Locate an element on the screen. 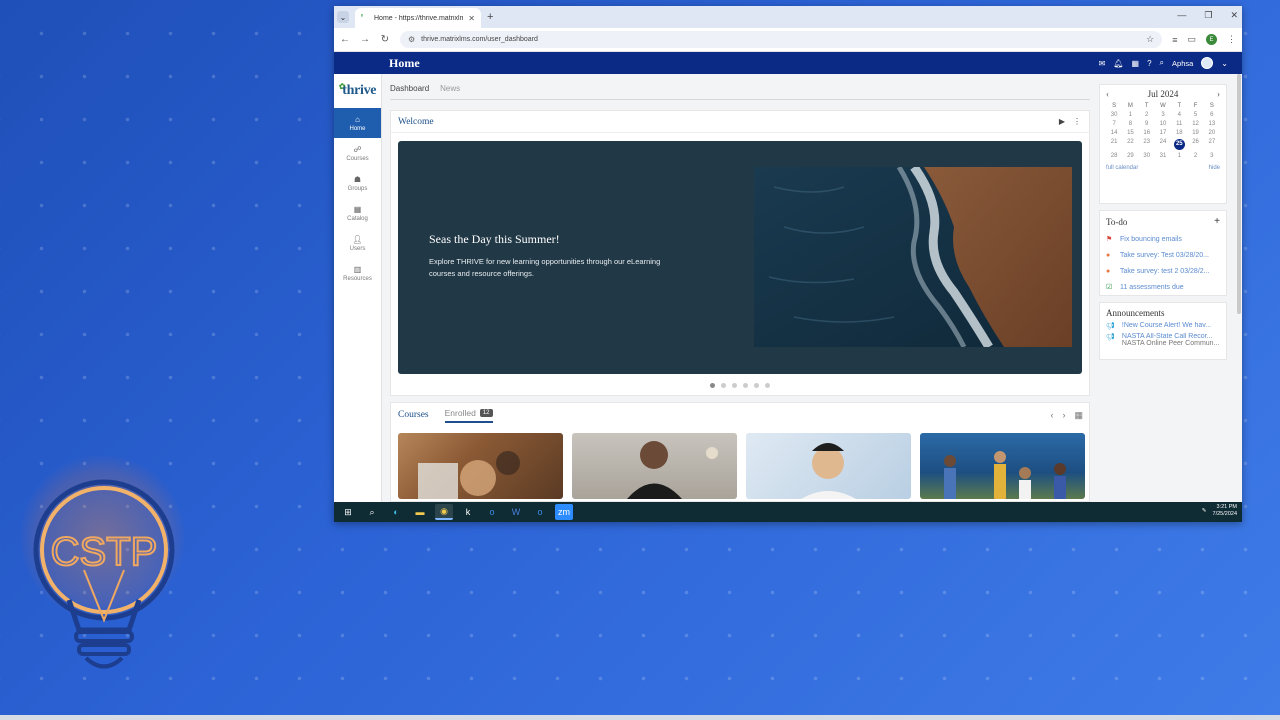 The width and height of the screenshot is (1280, 720). forward-icon: → is located at coordinates (365, 39).